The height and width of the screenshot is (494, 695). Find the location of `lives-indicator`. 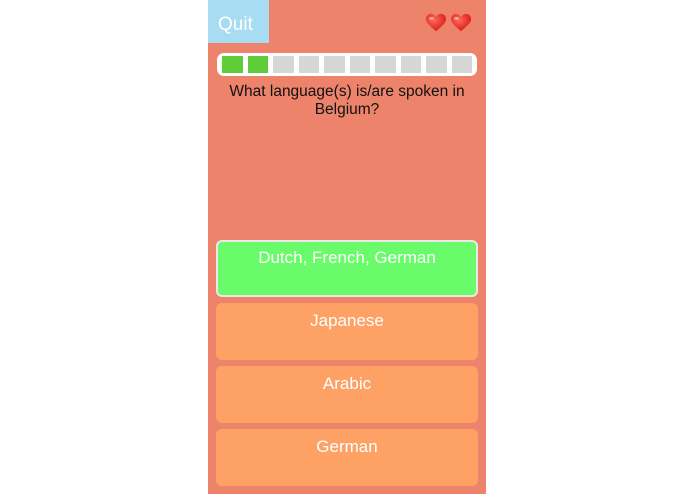

lives-indicator is located at coordinates (448, 23).